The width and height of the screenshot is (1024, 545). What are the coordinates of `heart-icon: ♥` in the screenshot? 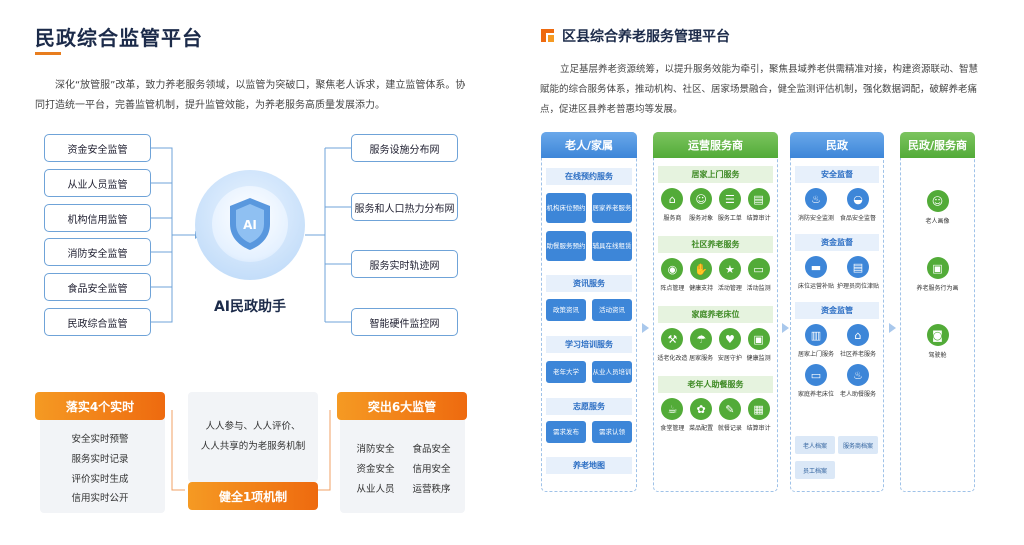 It's located at (729, 339).